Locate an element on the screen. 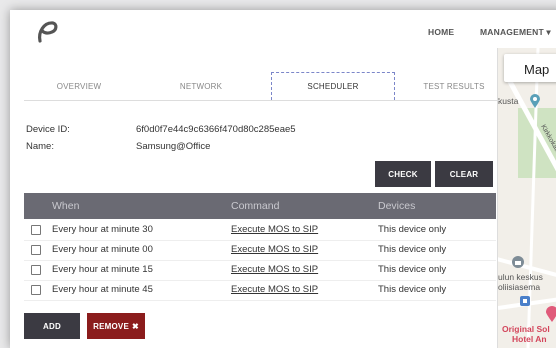 Image resolution: width=556 pixels, height=348 pixels. map-label-asema: oliisiasema is located at coordinates (519, 287).